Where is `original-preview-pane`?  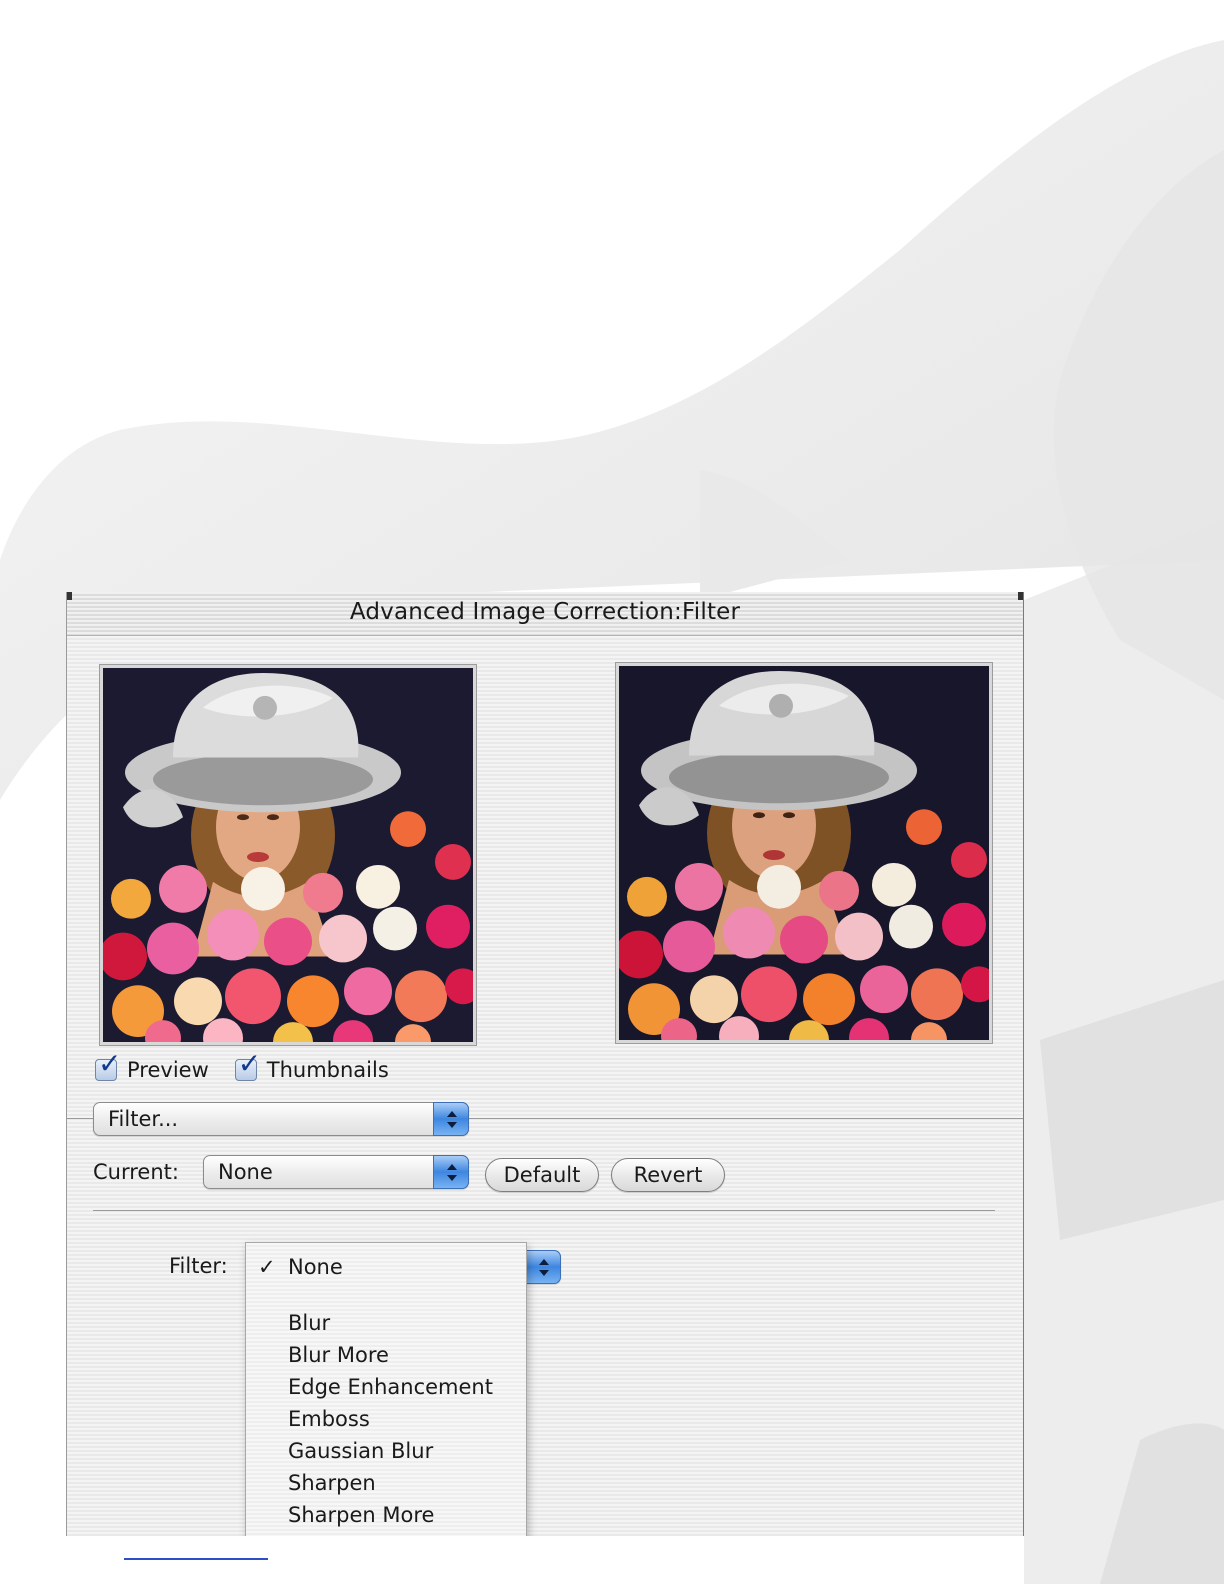
original-preview-pane is located at coordinates (288, 855).